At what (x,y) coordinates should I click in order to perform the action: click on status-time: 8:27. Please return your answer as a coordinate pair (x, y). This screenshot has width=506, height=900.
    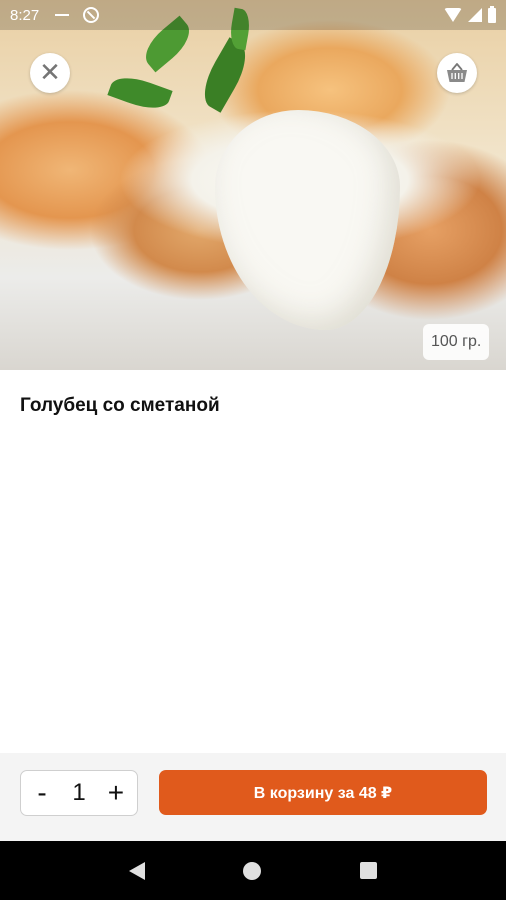
    Looking at the image, I should click on (25, 15).